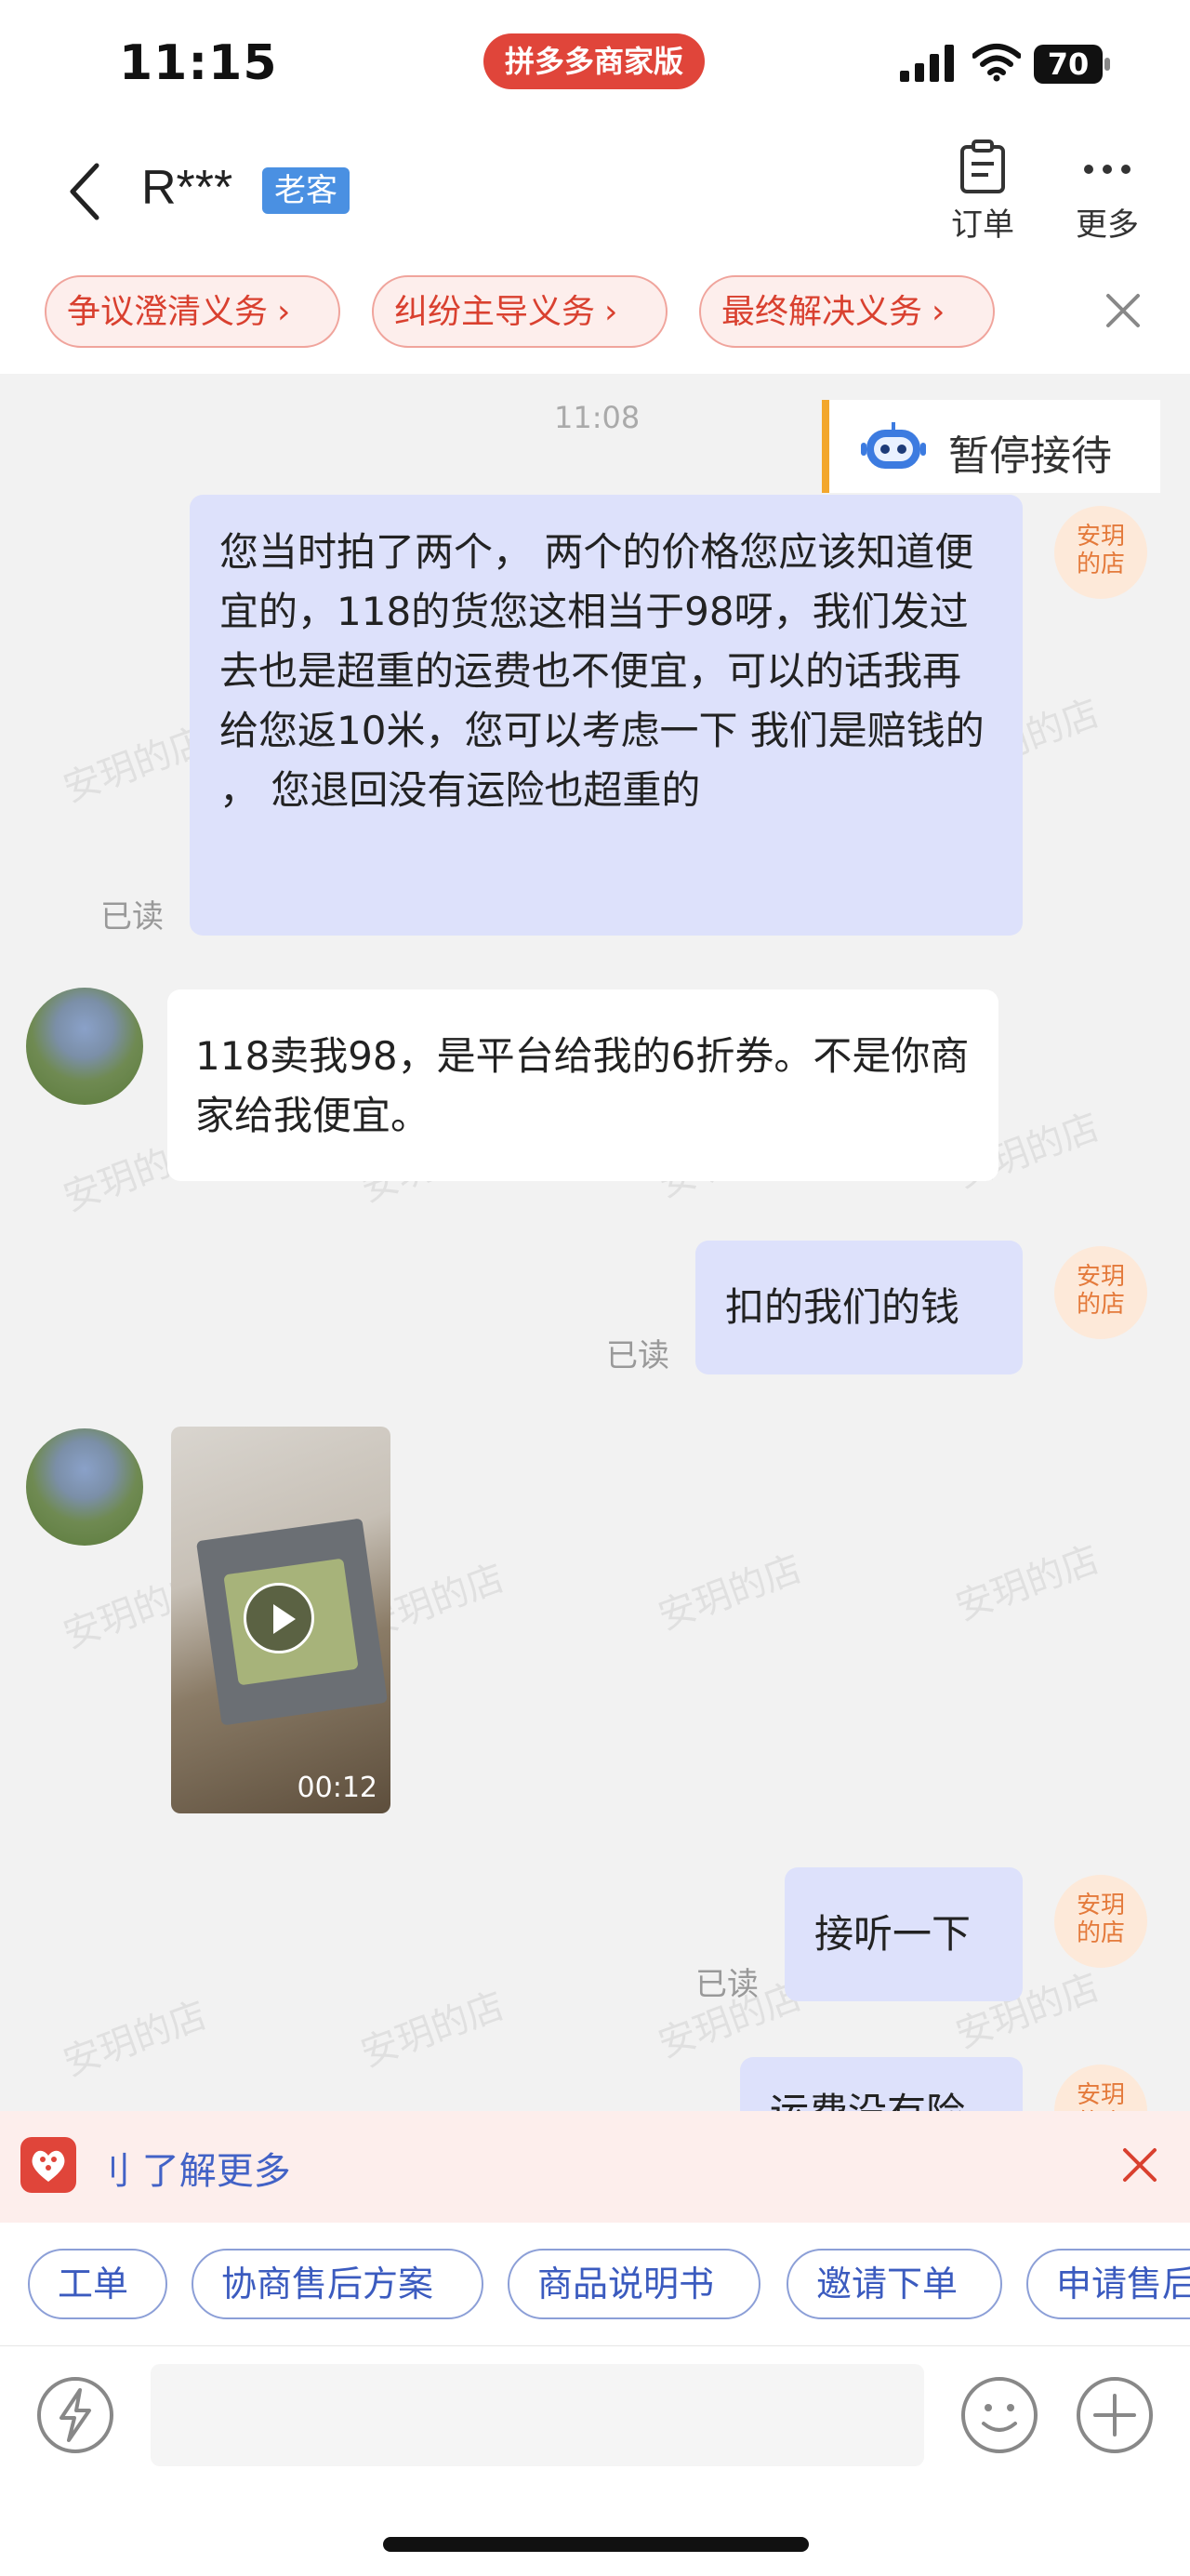 This screenshot has height=2576, width=1190. I want to click on app-name-pill: 拼多多商家版, so click(594, 61).